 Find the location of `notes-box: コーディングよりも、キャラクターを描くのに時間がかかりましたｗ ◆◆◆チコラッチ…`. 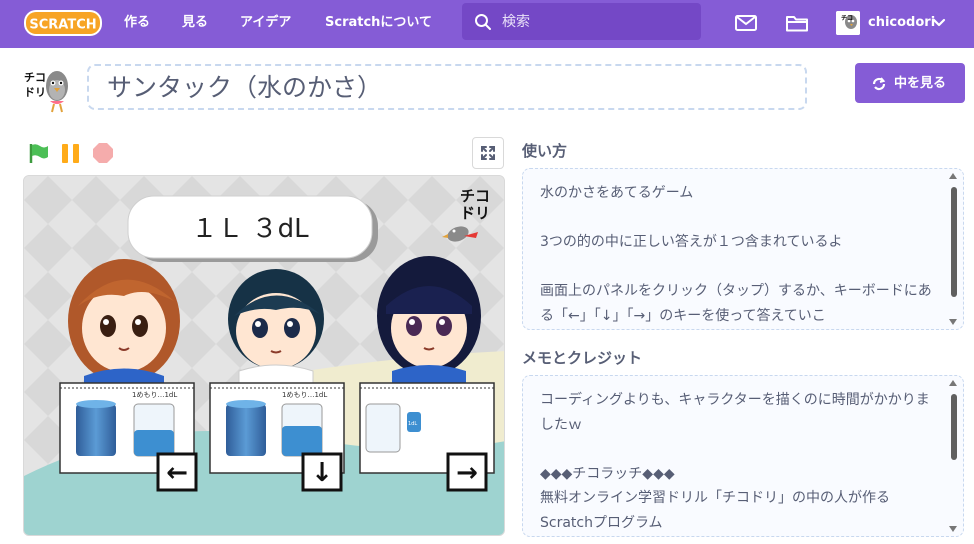

notes-box: コーディングよりも、キャラクターを描くのに時間がかかりましたｗ ◆◆◆チコラッチ… is located at coordinates (743, 456).